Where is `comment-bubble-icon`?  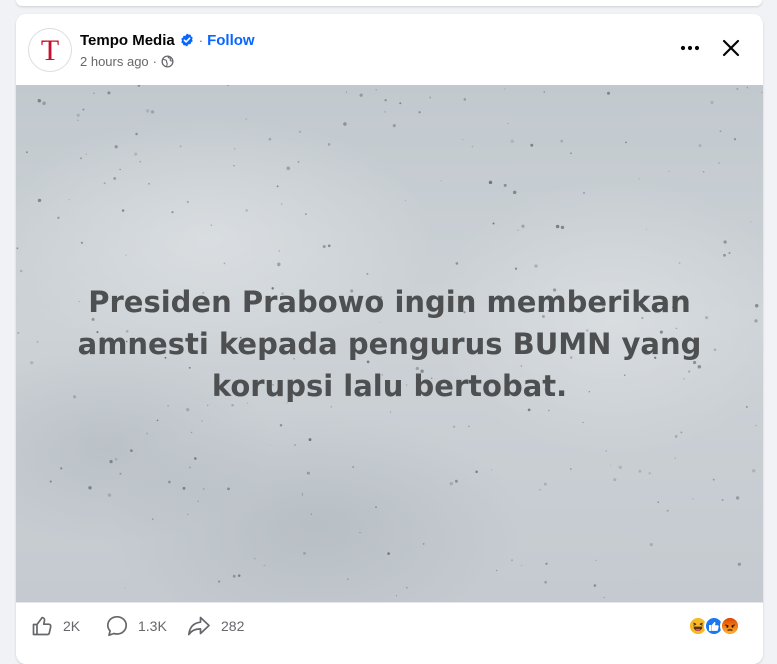 comment-bubble-icon is located at coordinates (117, 626).